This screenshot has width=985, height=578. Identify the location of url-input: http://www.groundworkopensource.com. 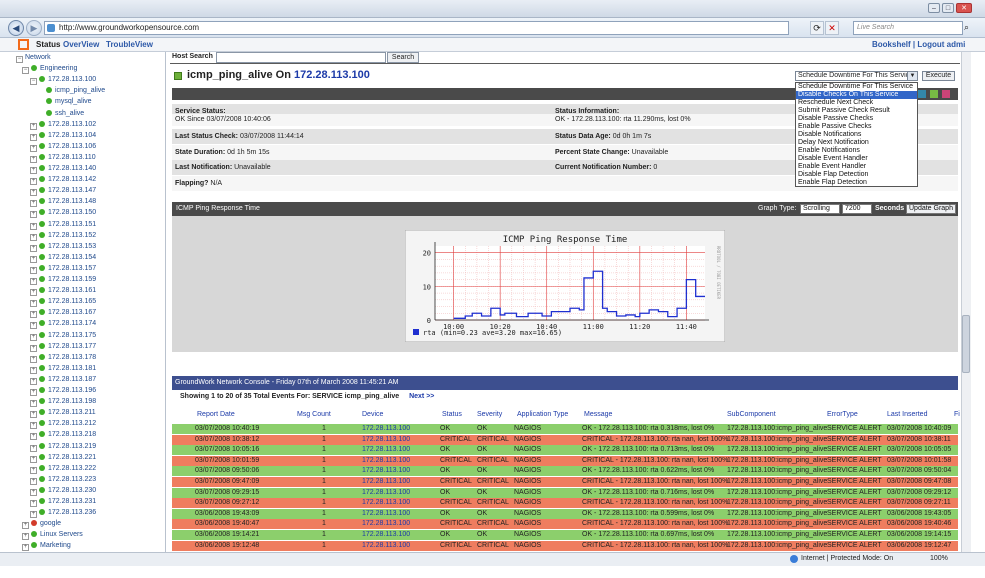
(416, 28).